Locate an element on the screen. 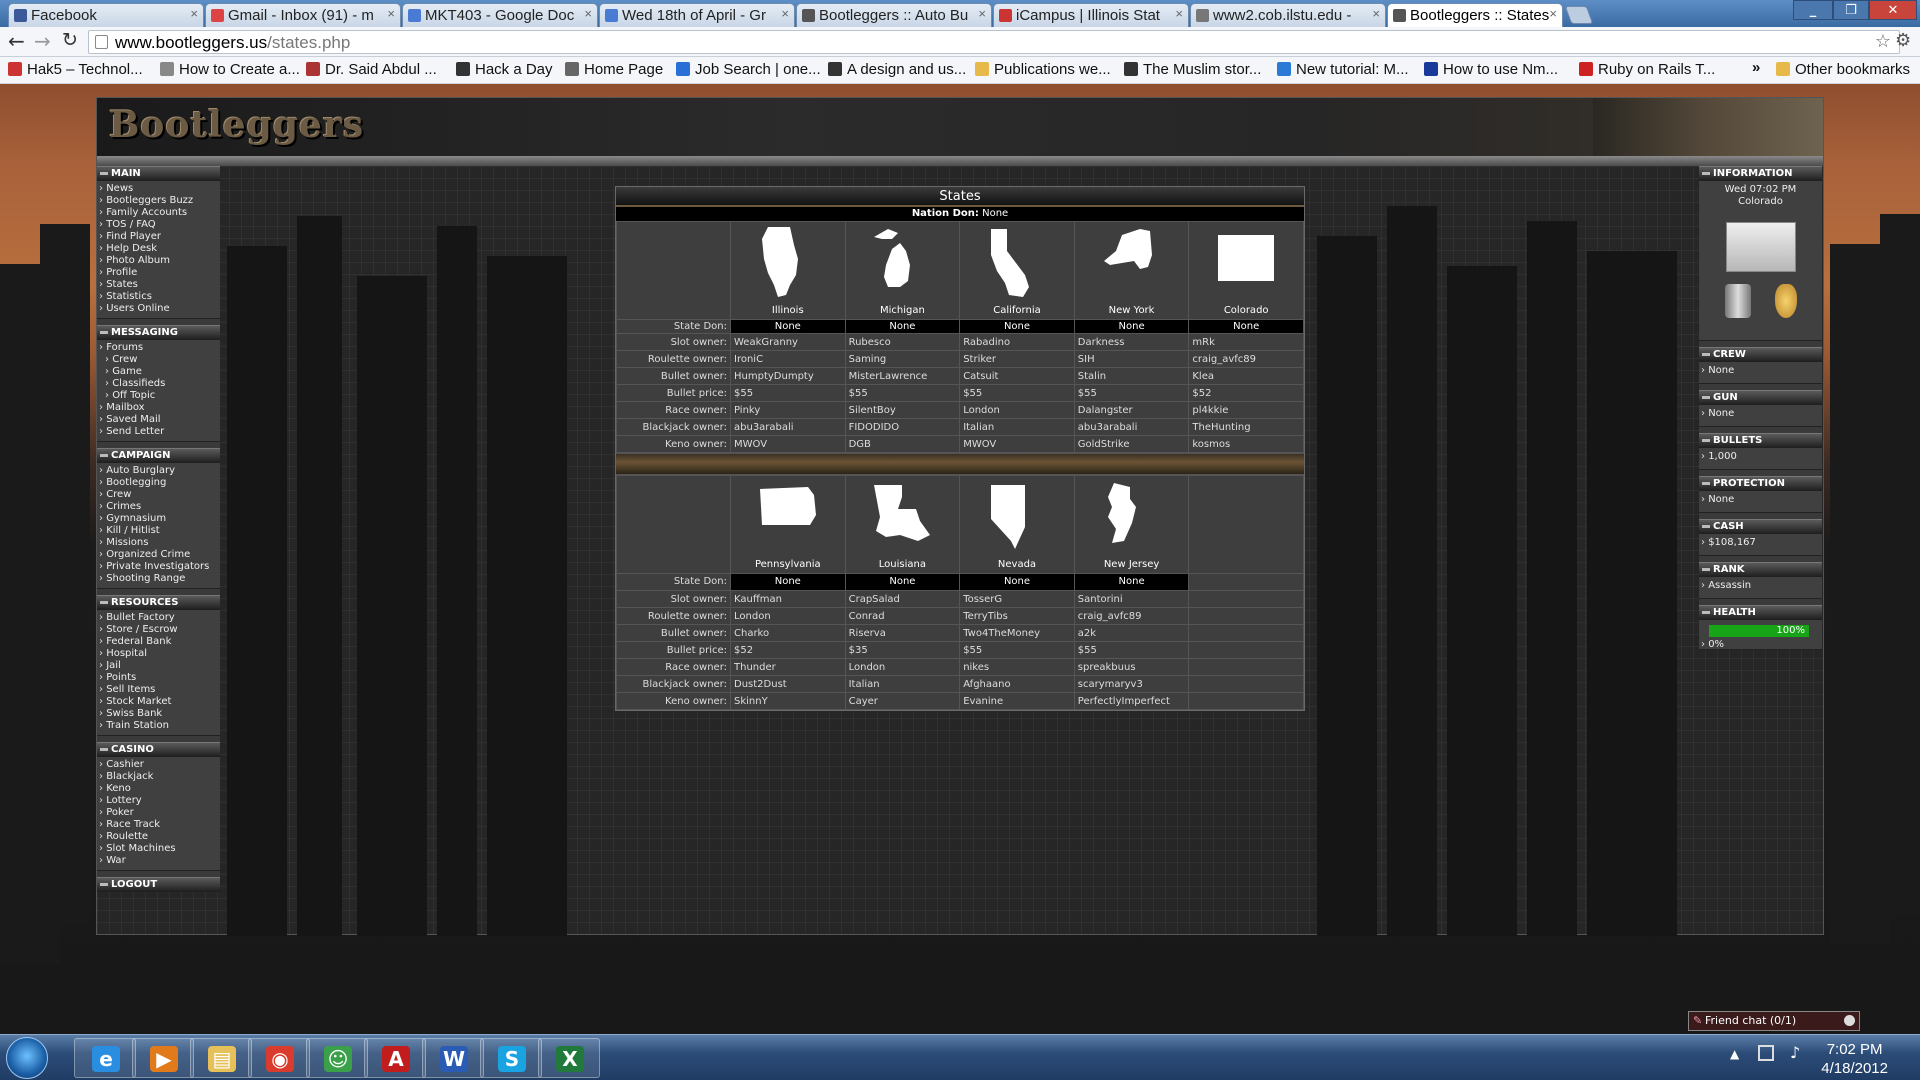 This screenshot has height=1080, width=1920. bullet-value: Catsuit is located at coordinates (1017, 376).